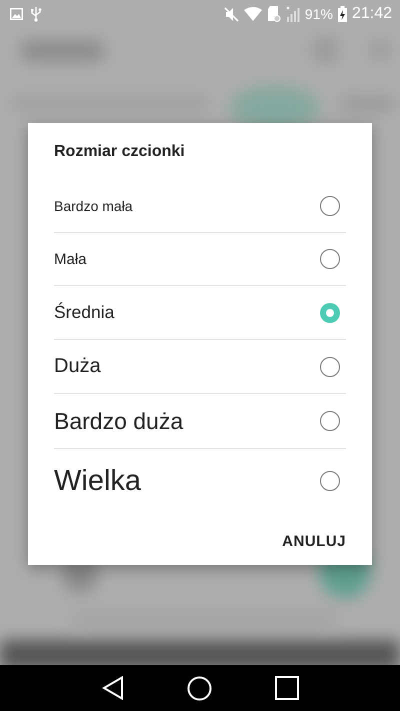 This screenshot has height=711, width=400. Describe the element at coordinates (273, 14) in the screenshot. I see `sd-card-icon` at that location.